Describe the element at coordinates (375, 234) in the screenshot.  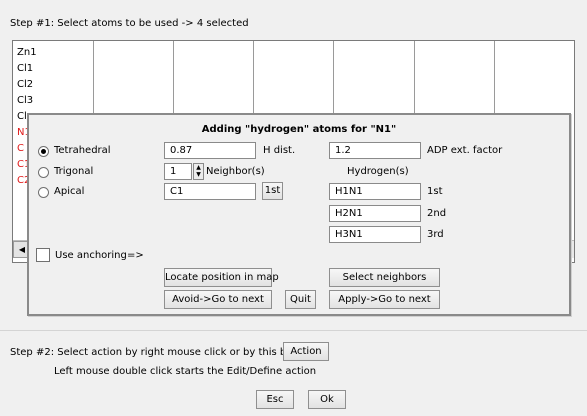
I see `hydrogen-name-input: H3N1` at that location.